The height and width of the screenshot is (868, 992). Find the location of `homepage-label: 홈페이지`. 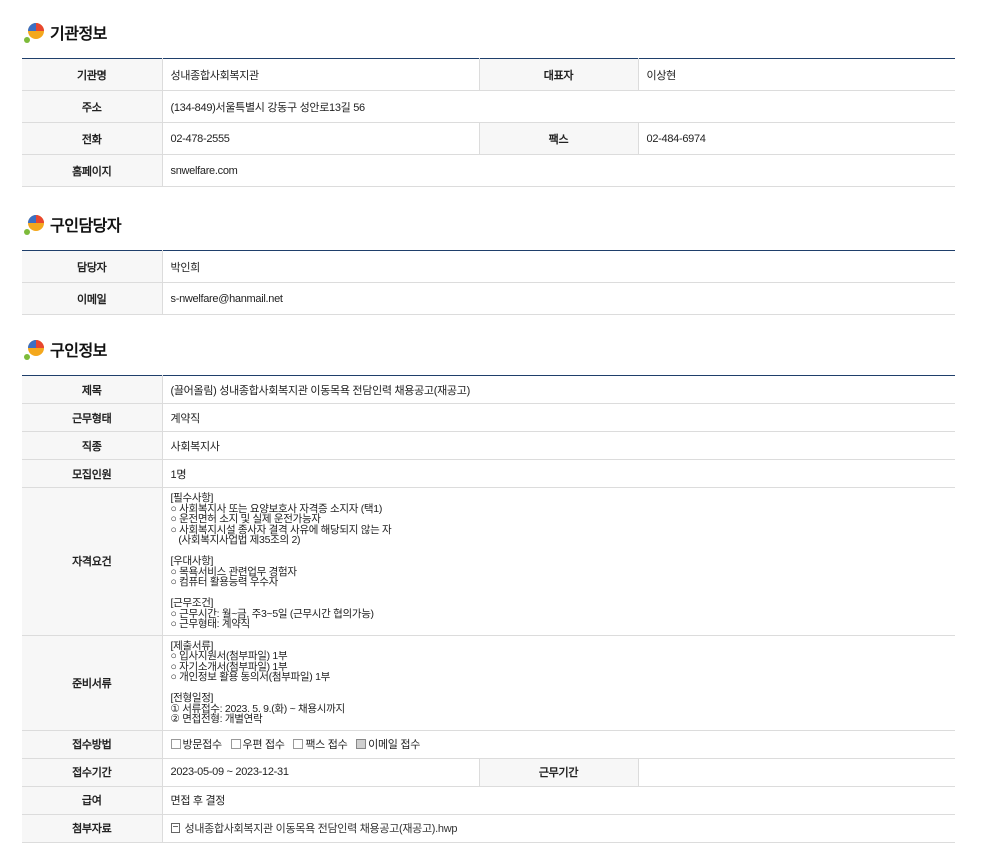

homepage-label: 홈페이지 is located at coordinates (92, 170).